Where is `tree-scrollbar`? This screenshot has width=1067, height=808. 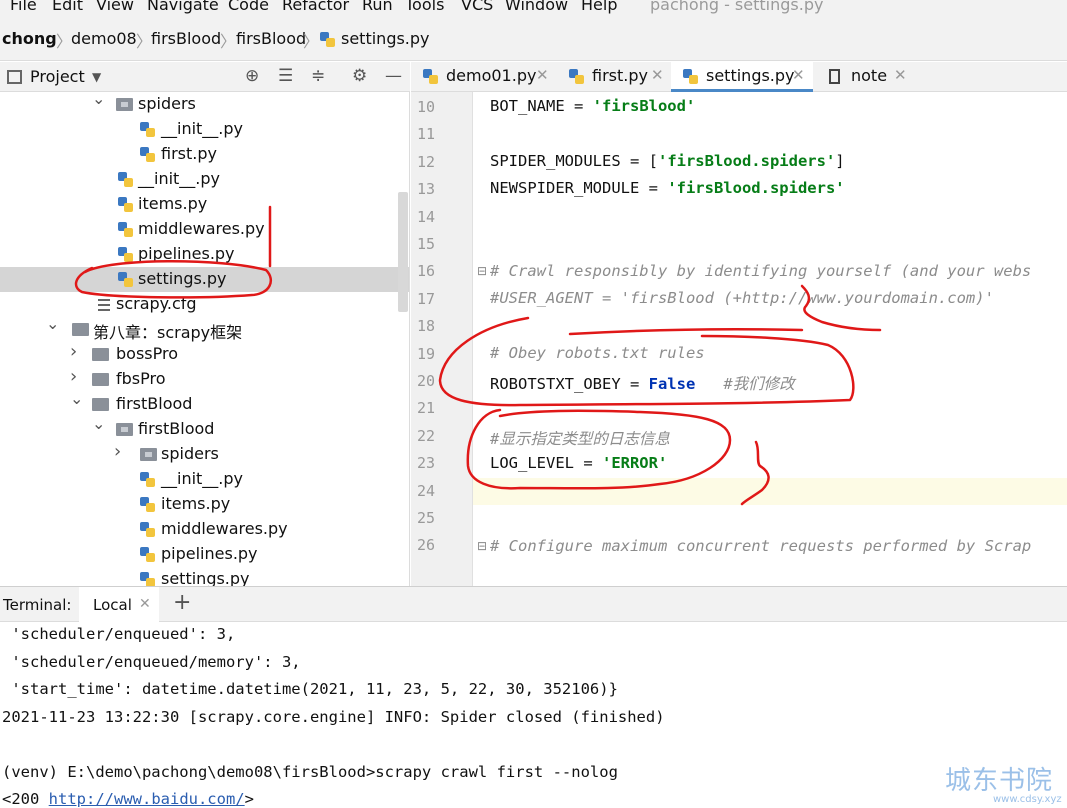 tree-scrollbar is located at coordinates (403, 252).